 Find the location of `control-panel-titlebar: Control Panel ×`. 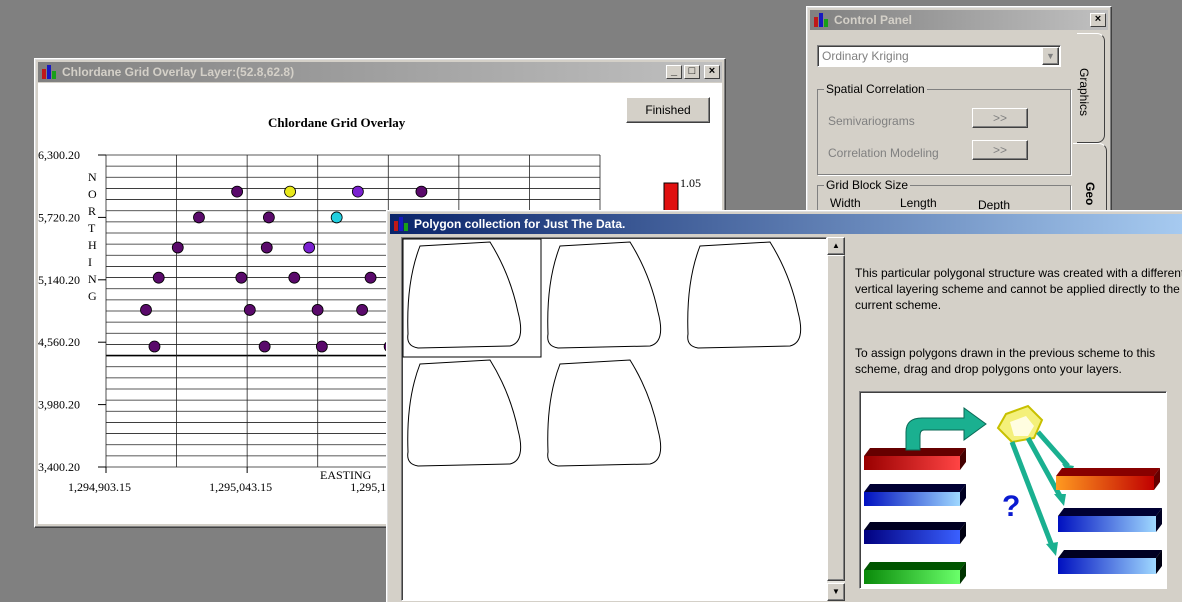

control-panel-titlebar: Control Panel × is located at coordinates (959, 20).